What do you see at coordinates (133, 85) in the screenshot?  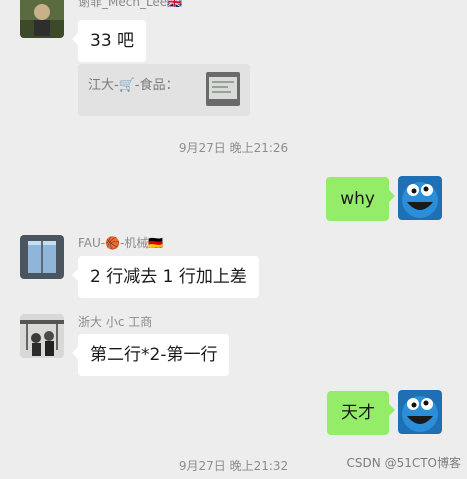 I see `quote-text: 江大-🛒-食品：` at bounding box center [133, 85].